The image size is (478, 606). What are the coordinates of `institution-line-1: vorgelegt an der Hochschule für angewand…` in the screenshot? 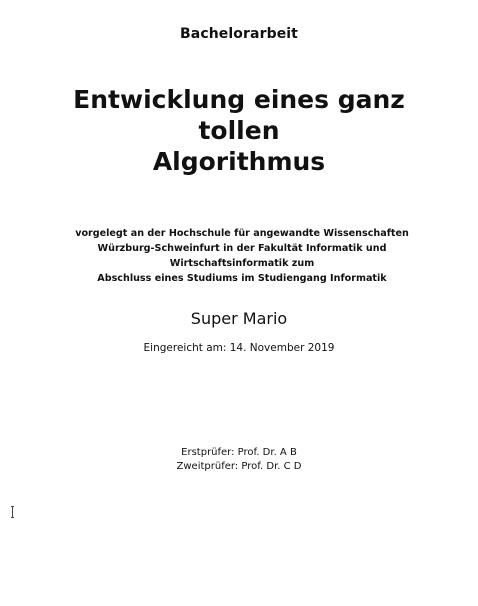 It's located at (242, 233).